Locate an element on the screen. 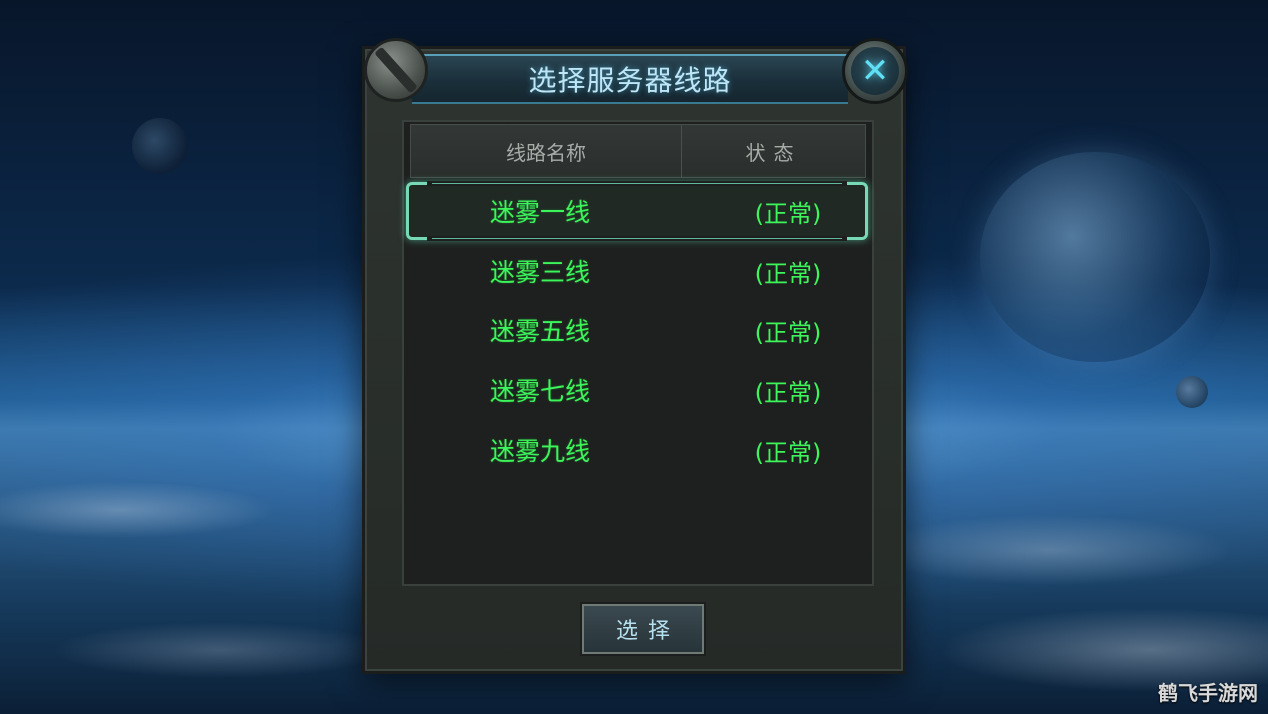 This screenshot has width=1268, height=714. server-row-5: 迷雾九线 (正常) is located at coordinates (638, 450).